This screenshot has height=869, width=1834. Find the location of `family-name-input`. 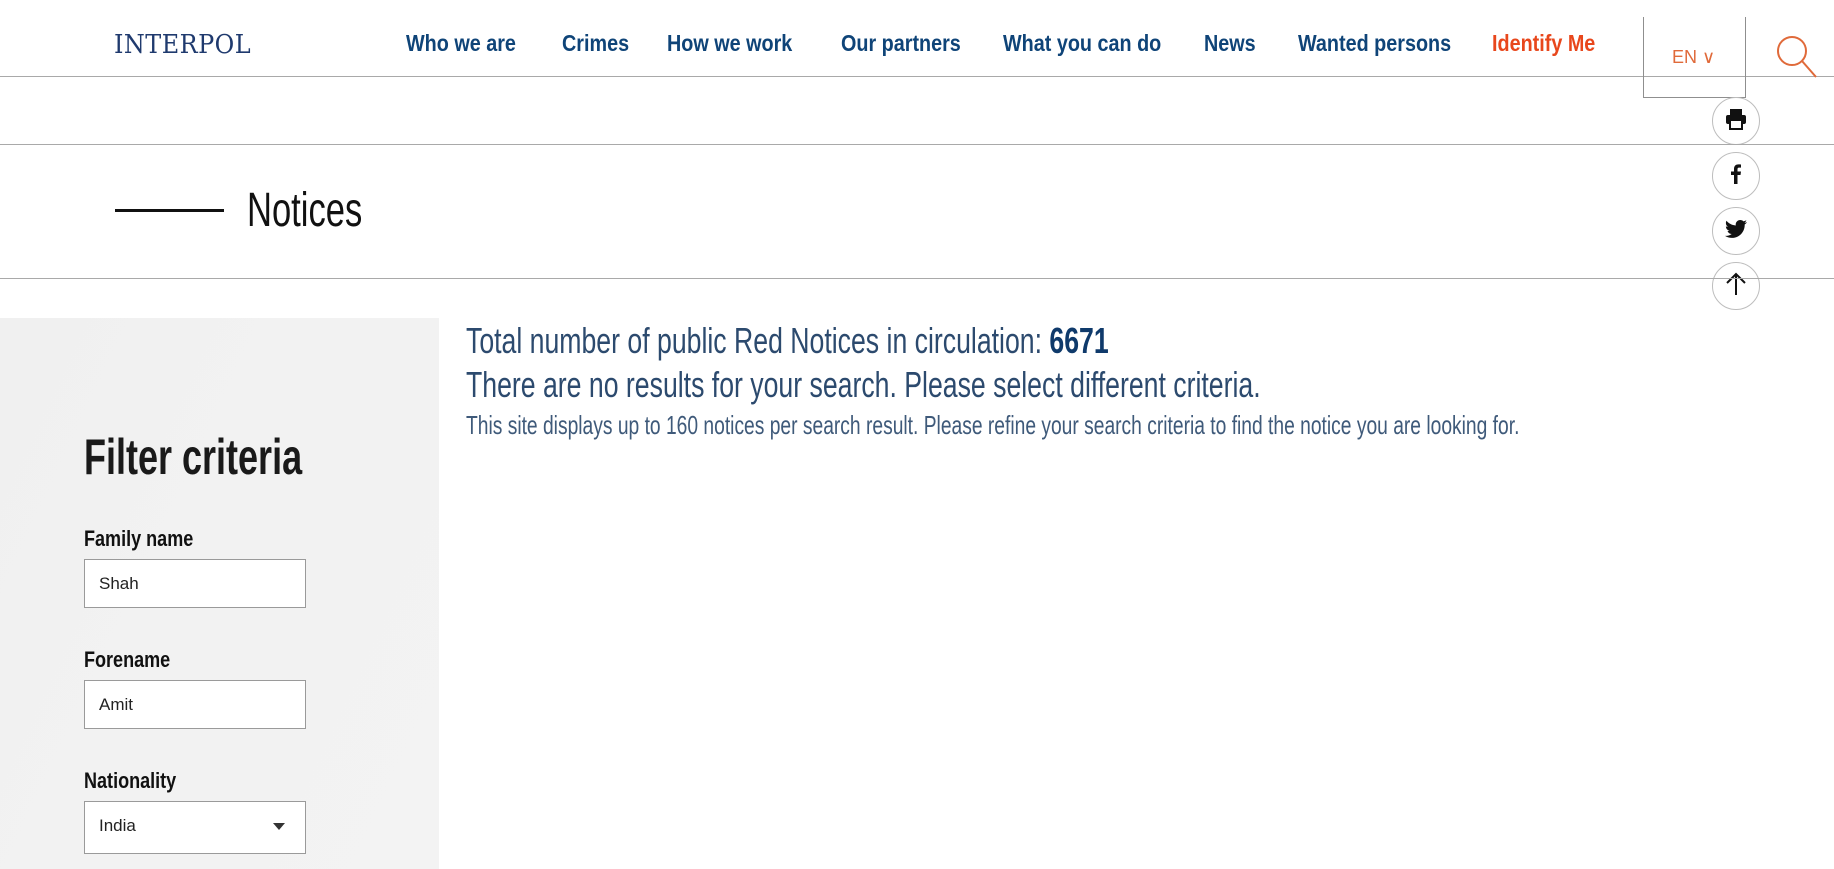

family-name-input is located at coordinates (195, 583).